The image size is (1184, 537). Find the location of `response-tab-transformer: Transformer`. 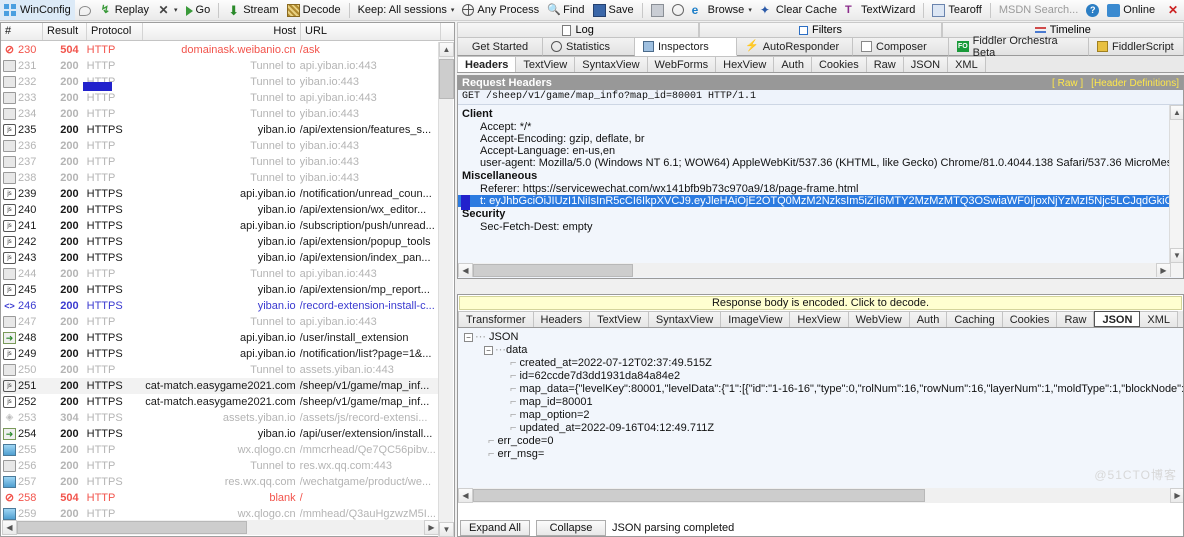

response-tab-transformer: Transformer is located at coordinates (496, 319).